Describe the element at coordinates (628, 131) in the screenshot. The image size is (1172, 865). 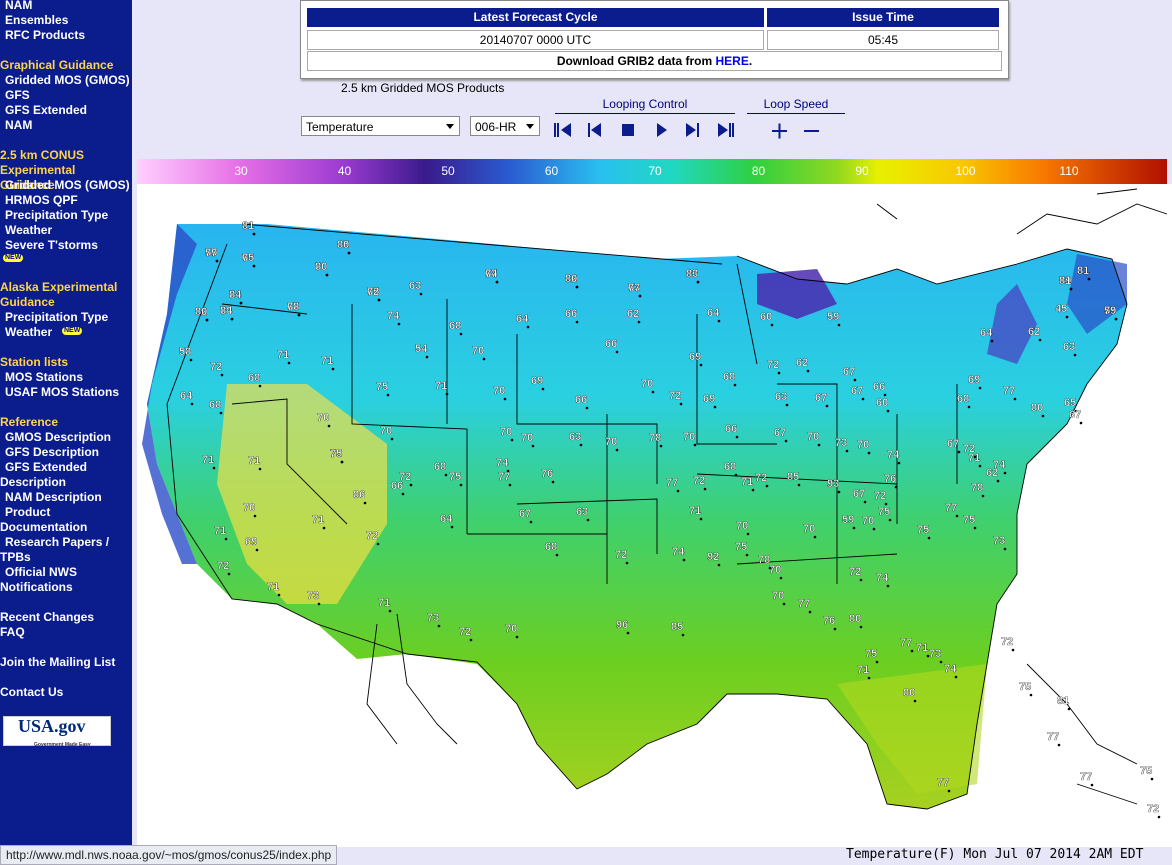
I see `stop-icon` at that location.